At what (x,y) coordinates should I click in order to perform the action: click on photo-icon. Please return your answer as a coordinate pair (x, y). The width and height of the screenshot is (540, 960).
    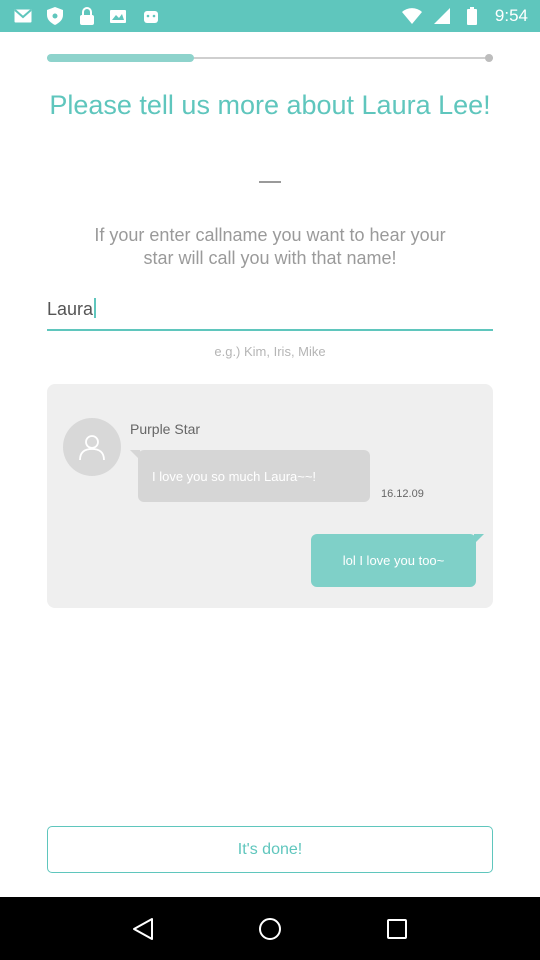
    Looking at the image, I should click on (119, 16).